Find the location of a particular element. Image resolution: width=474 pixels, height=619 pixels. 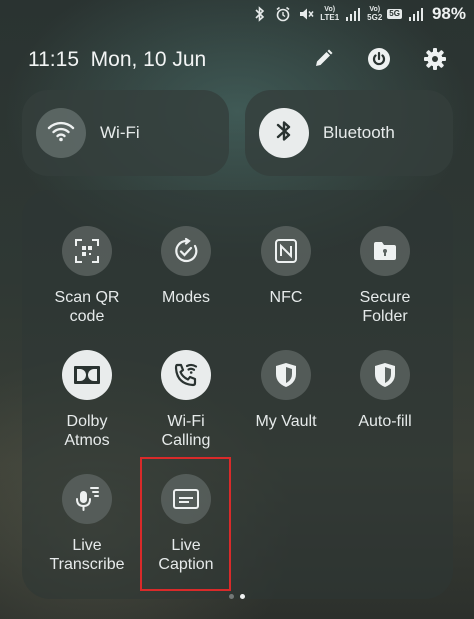

tile-live-transcribe: Live Transcribe is located at coordinates (87, 529).